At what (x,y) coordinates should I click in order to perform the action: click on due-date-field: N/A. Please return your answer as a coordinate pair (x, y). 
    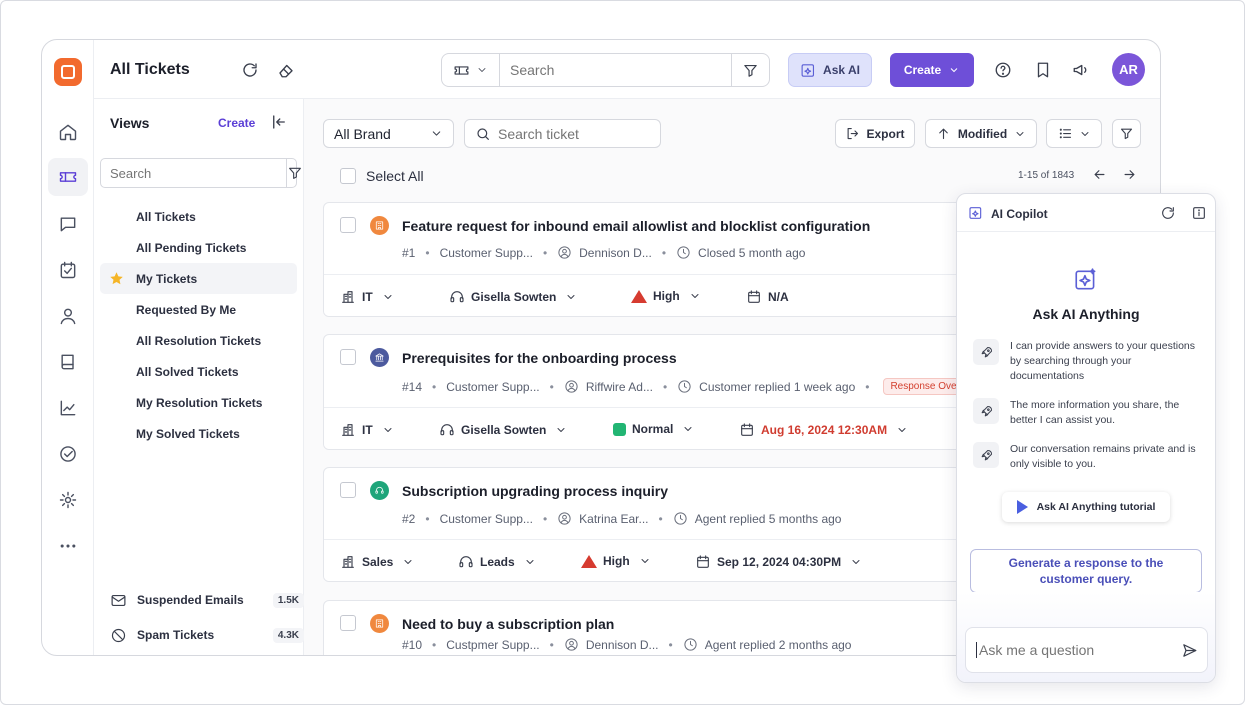
    Looking at the image, I should click on (767, 297).